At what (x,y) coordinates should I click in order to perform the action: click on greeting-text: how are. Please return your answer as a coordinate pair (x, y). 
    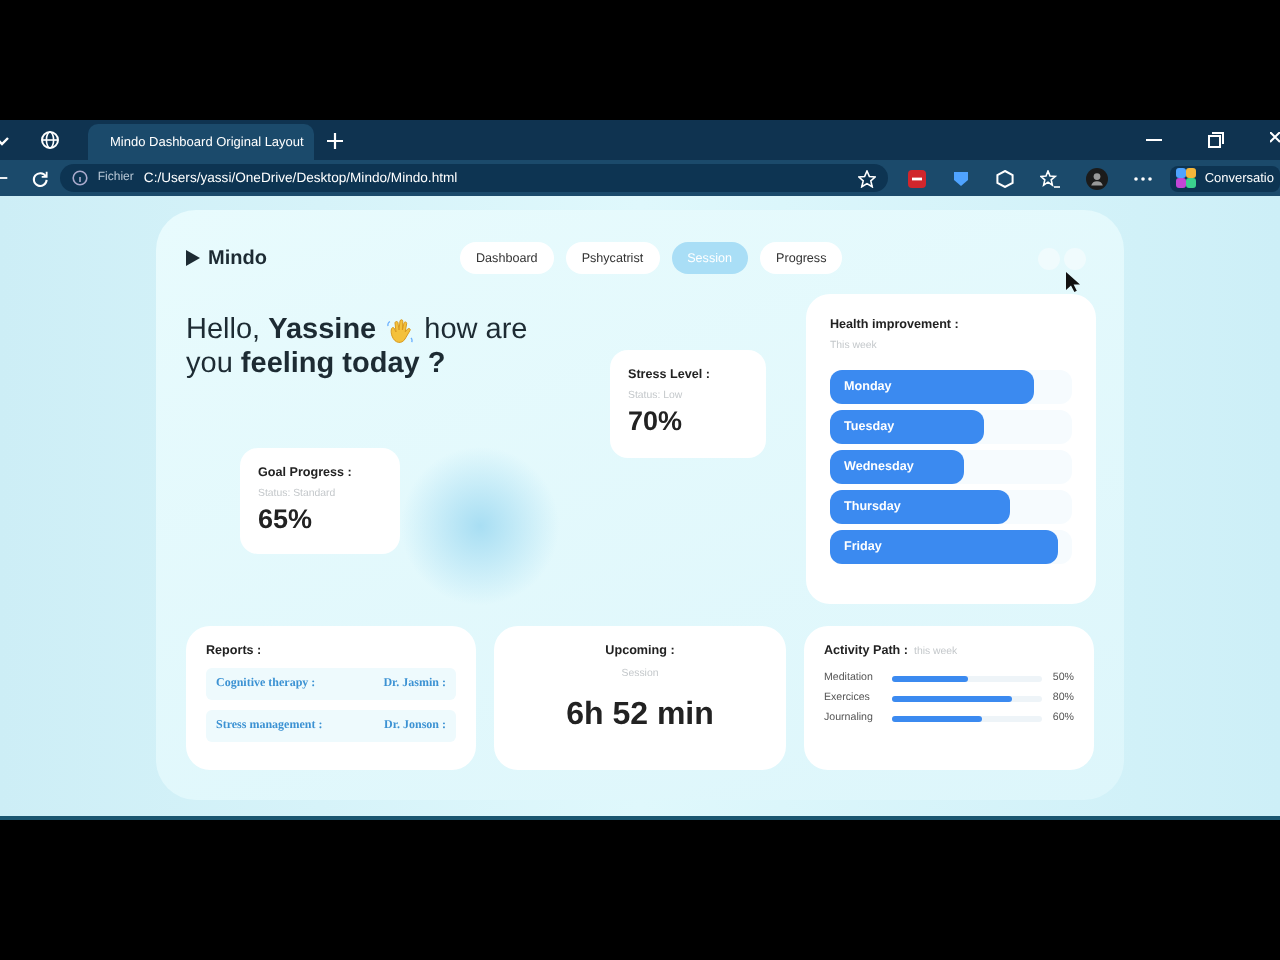
    Looking at the image, I should click on (476, 331).